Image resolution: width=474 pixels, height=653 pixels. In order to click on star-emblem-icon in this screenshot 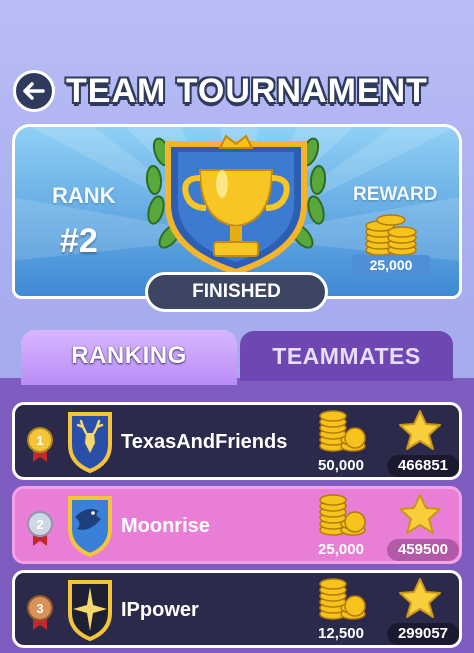, I will do `click(90, 610)`.